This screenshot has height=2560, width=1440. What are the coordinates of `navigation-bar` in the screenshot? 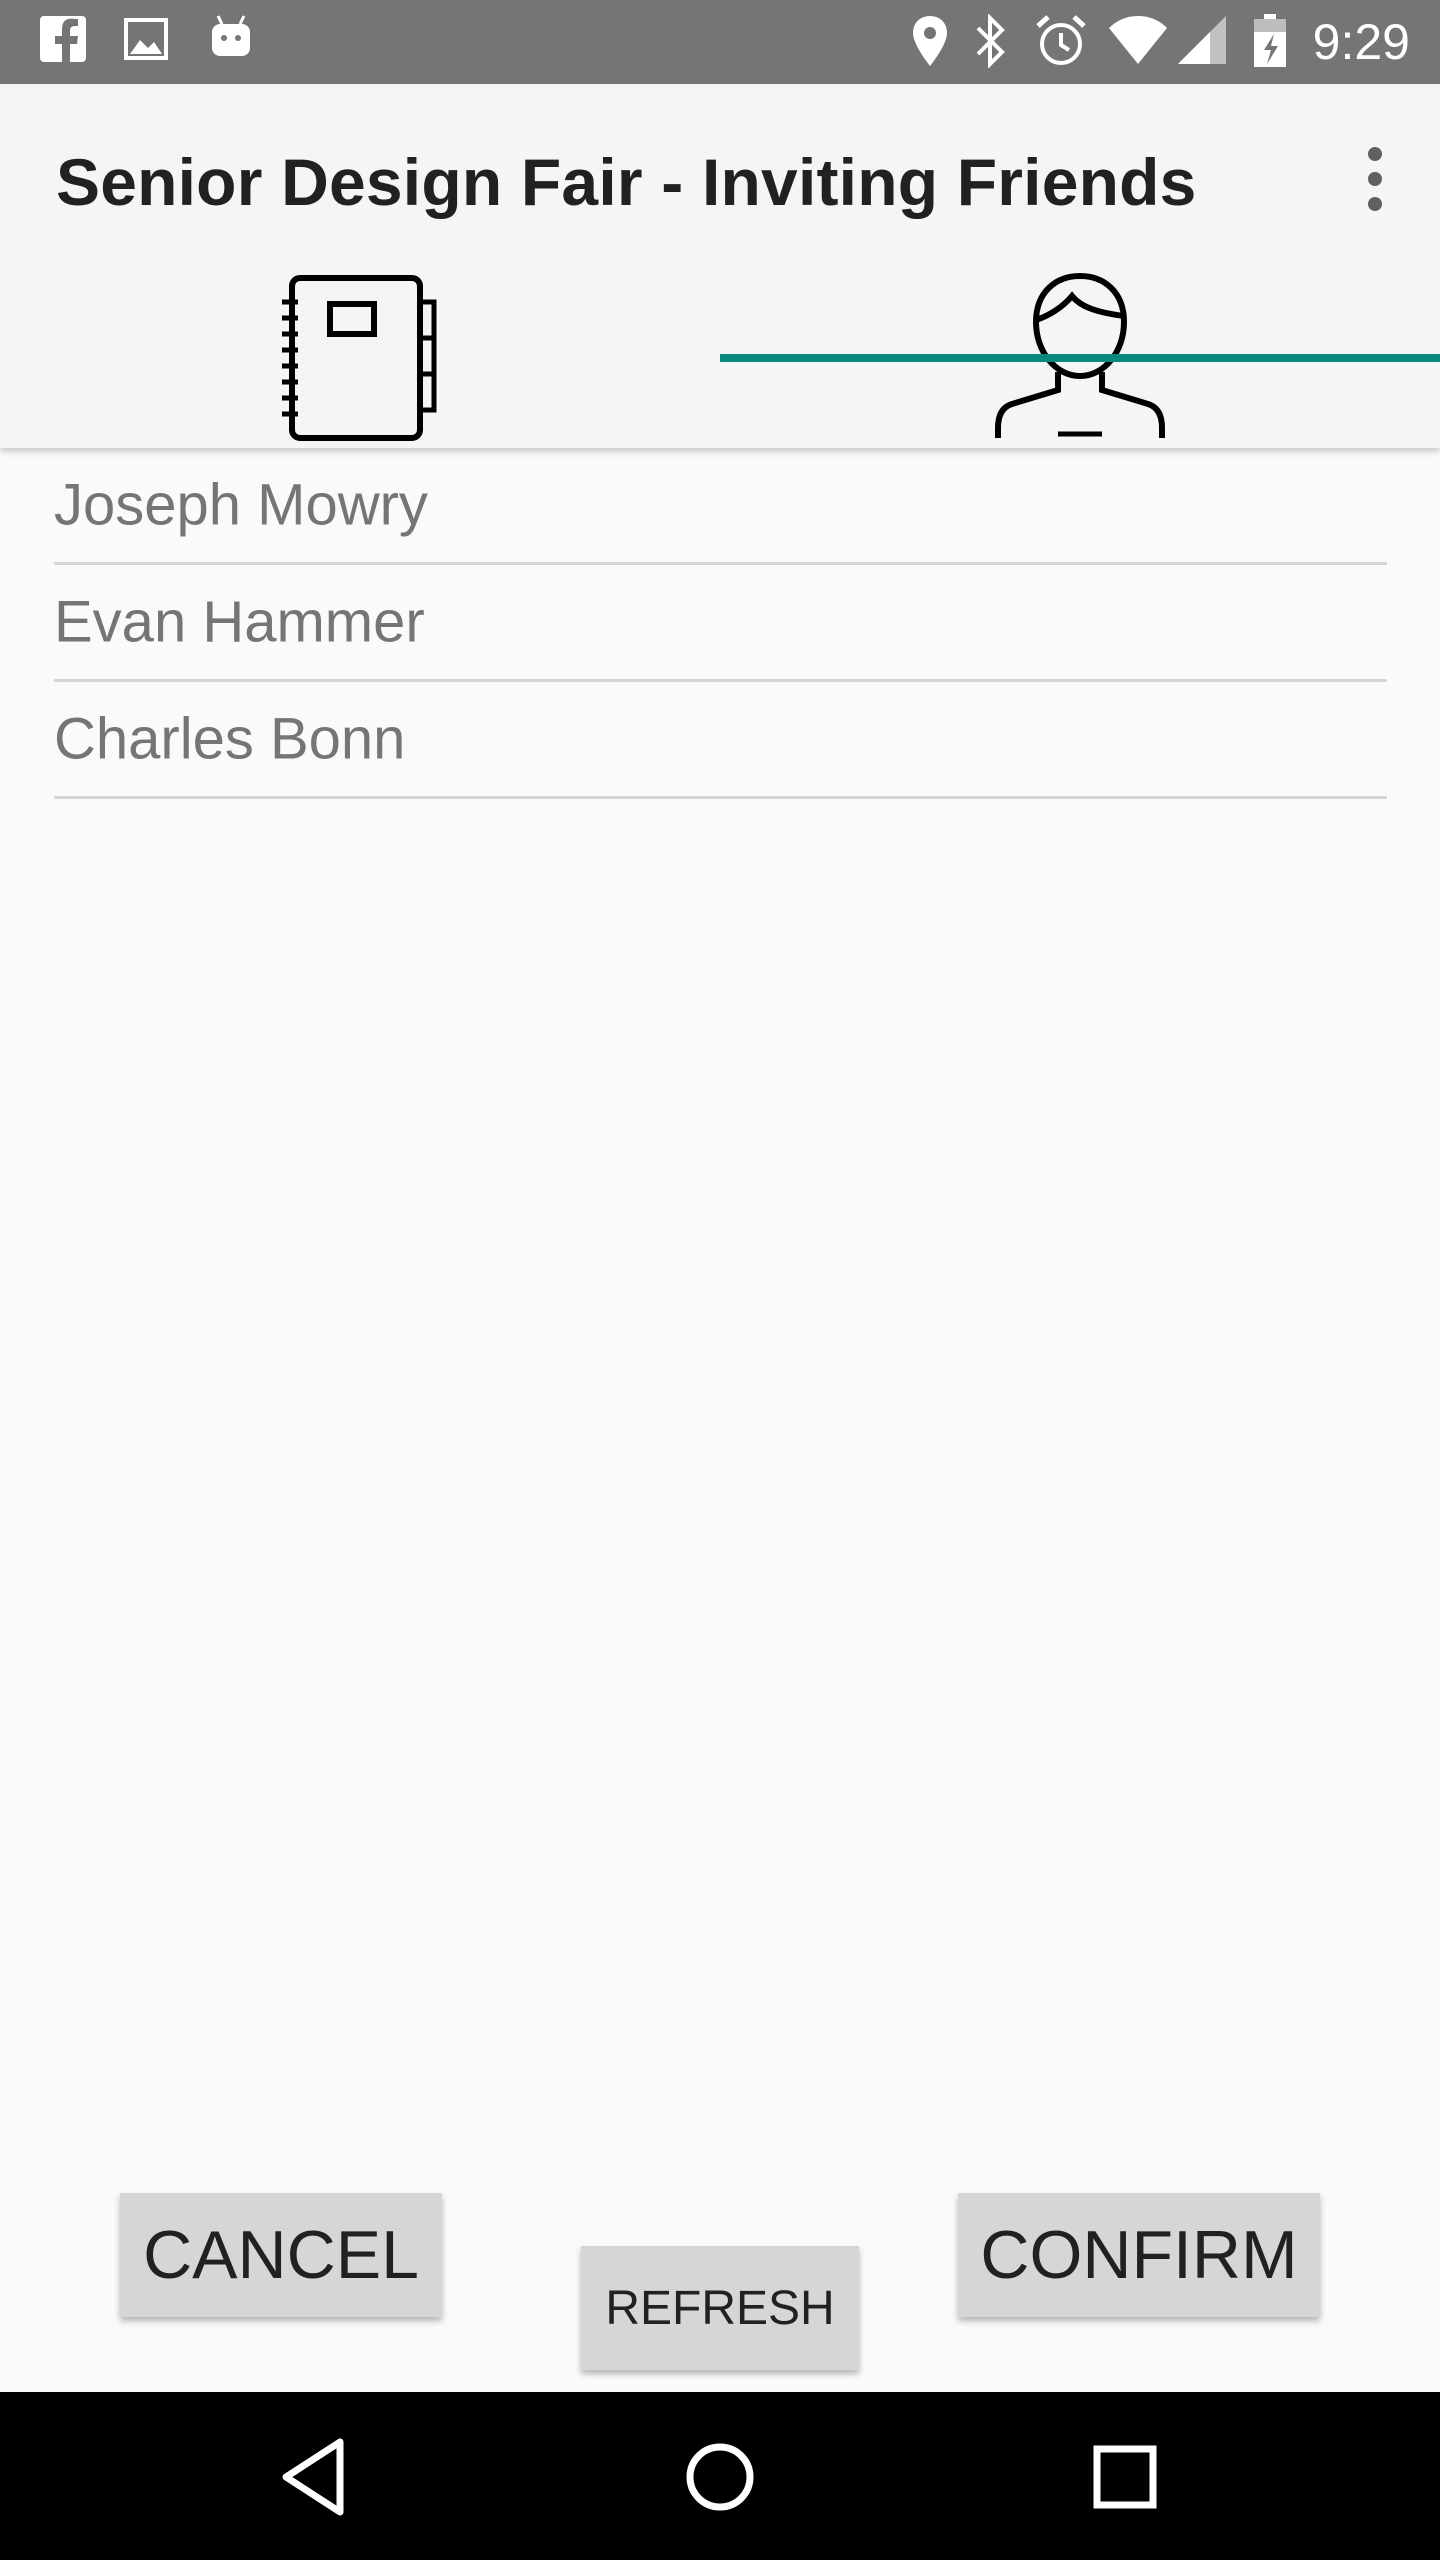 It's located at (720, 2476).